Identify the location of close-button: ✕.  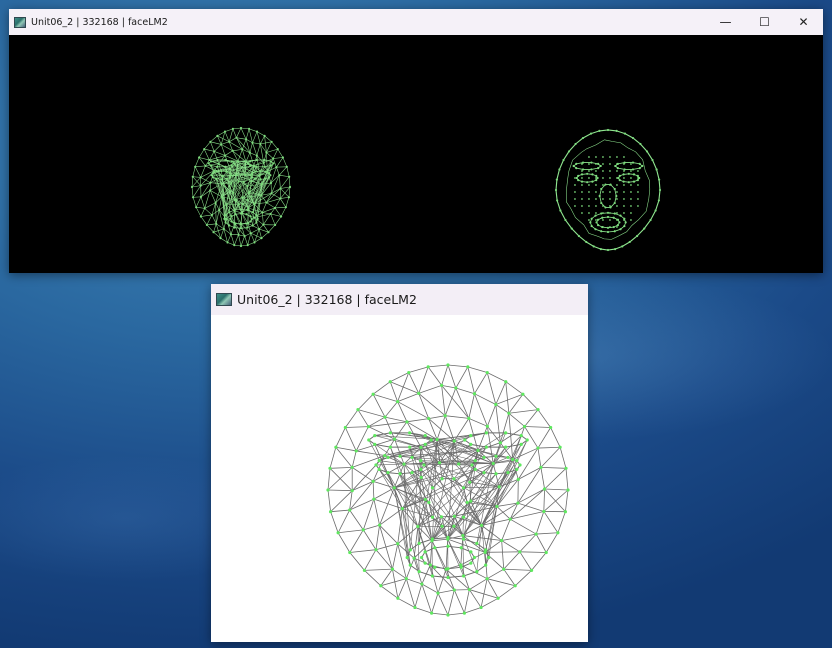
(803, 22).